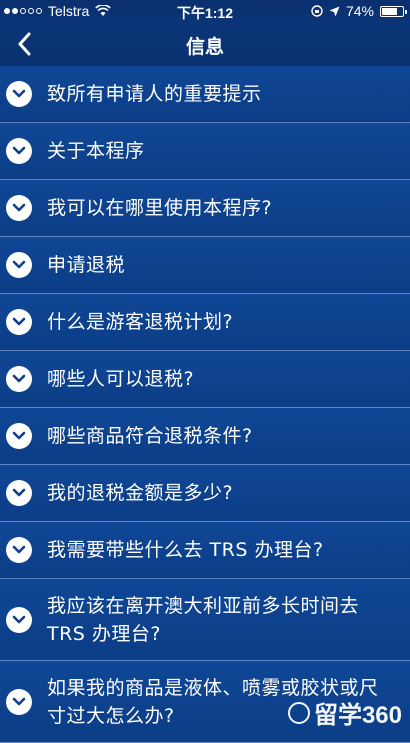  What do you see at coordinates (140, 493) in the screenshot?
I see `faq-item-label: 我的退税金额是多少?` at bounding box center [140, 493].